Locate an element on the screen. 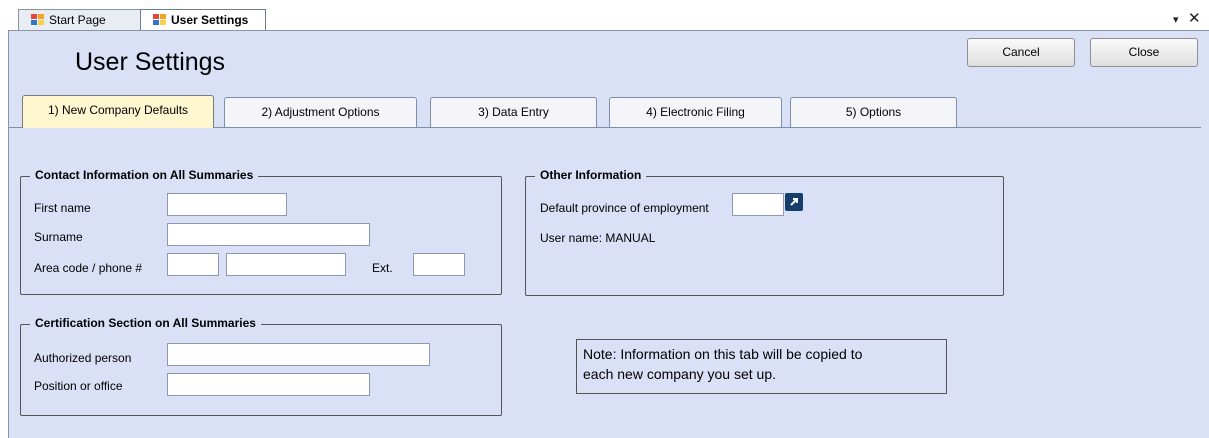  surname-label: Surname is located at coordinates (58, 237).